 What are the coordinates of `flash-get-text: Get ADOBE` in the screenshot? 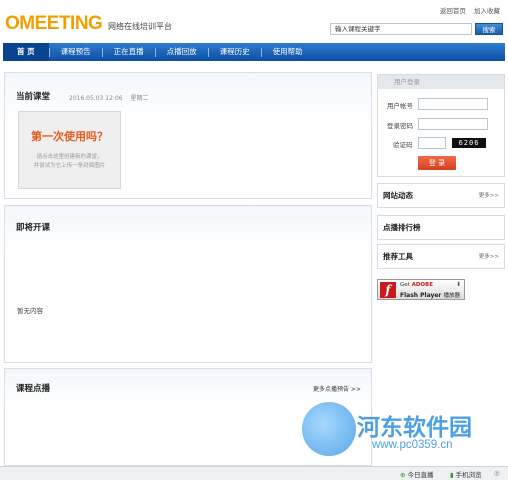 It's located at (416, 285).